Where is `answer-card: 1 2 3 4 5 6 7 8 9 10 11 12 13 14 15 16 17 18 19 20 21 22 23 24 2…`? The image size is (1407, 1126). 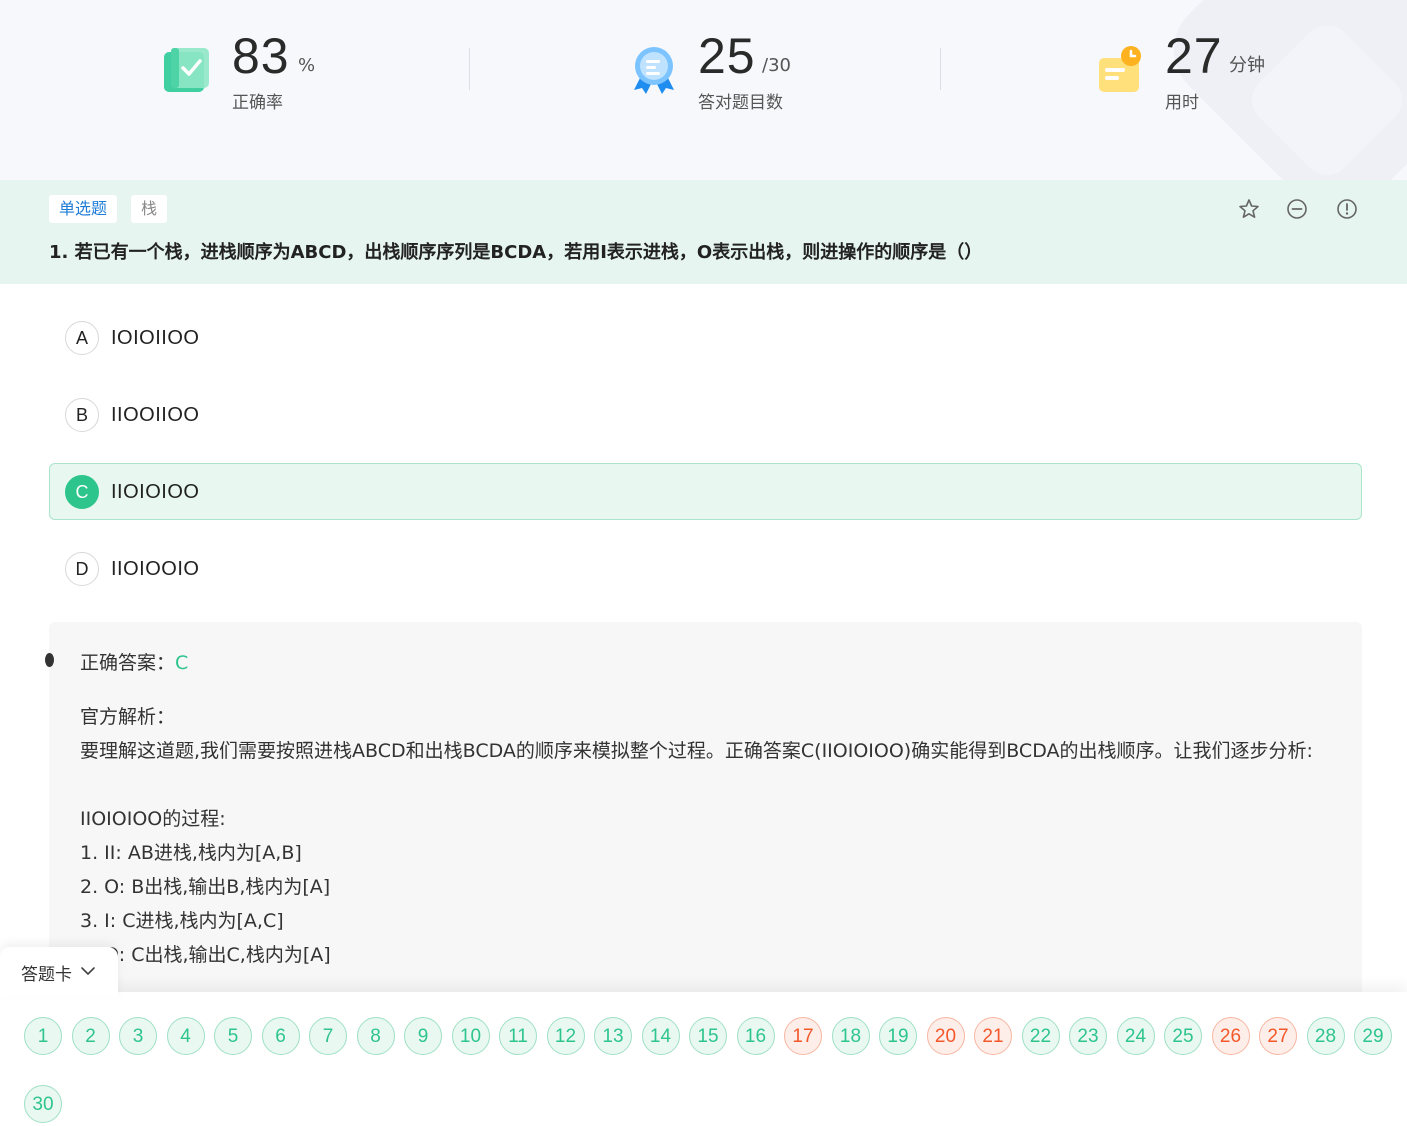
answer-card: 1 2 3 4 5 6 7 8 9 10 11 12 13 14 15 16 17 18 19 20 21 22 23 24 2… is located at coordinates (703, 1059).